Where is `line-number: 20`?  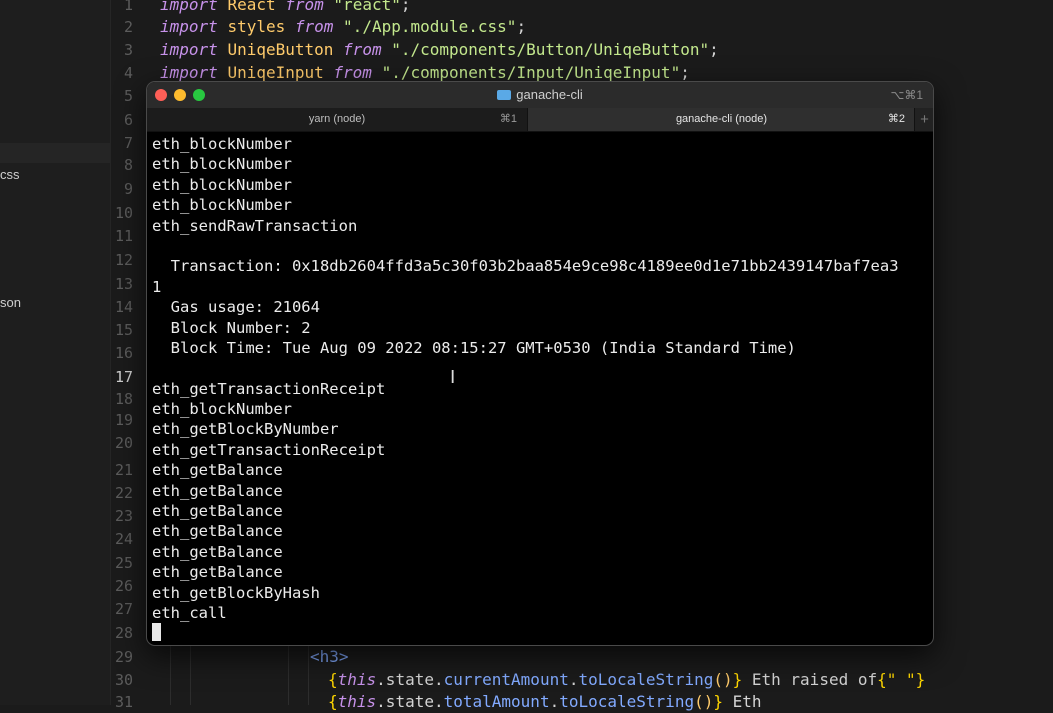
line-number: 20 is located at coordinates (123, 443).